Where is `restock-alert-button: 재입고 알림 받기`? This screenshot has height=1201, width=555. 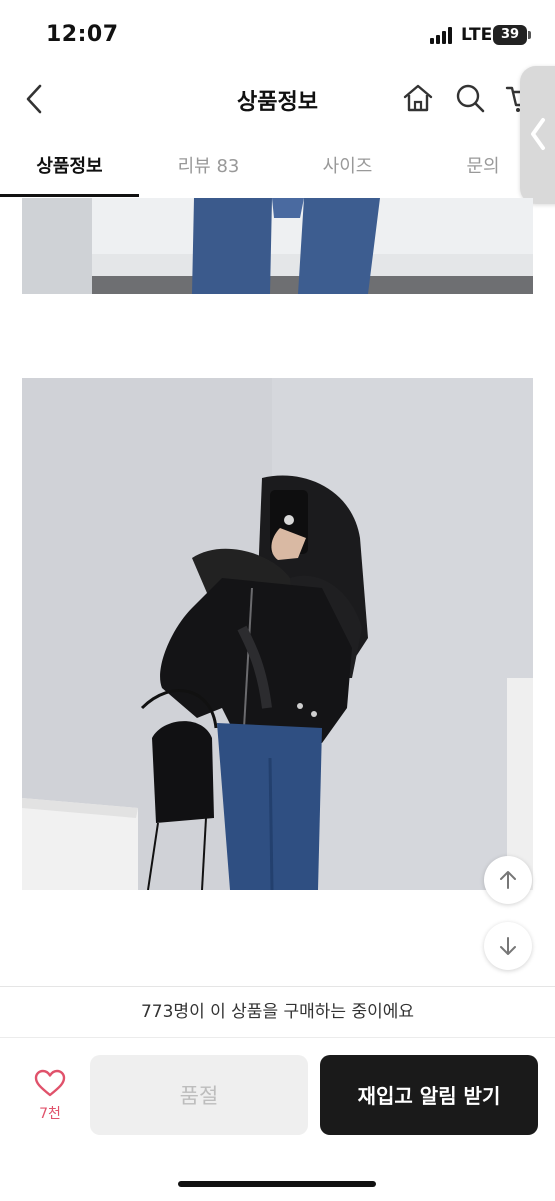
restock-alert-button: 재입고 알림 받기 is located at coordinates (429, 1095).